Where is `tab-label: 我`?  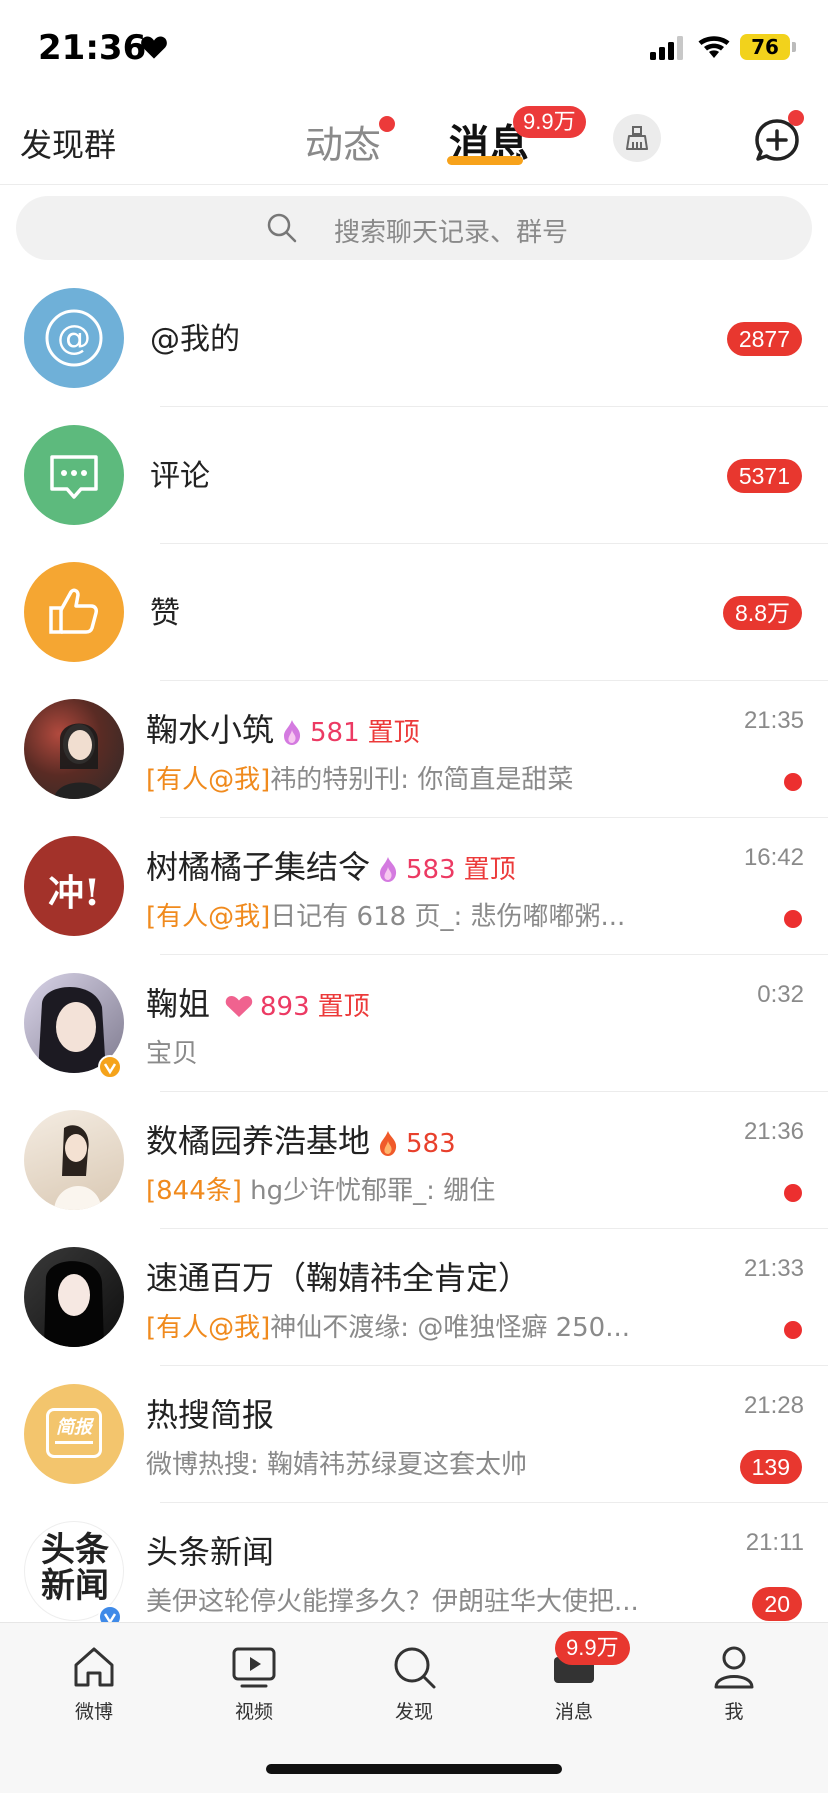
tab-label: 我 is located at coordinates (734, 1712).